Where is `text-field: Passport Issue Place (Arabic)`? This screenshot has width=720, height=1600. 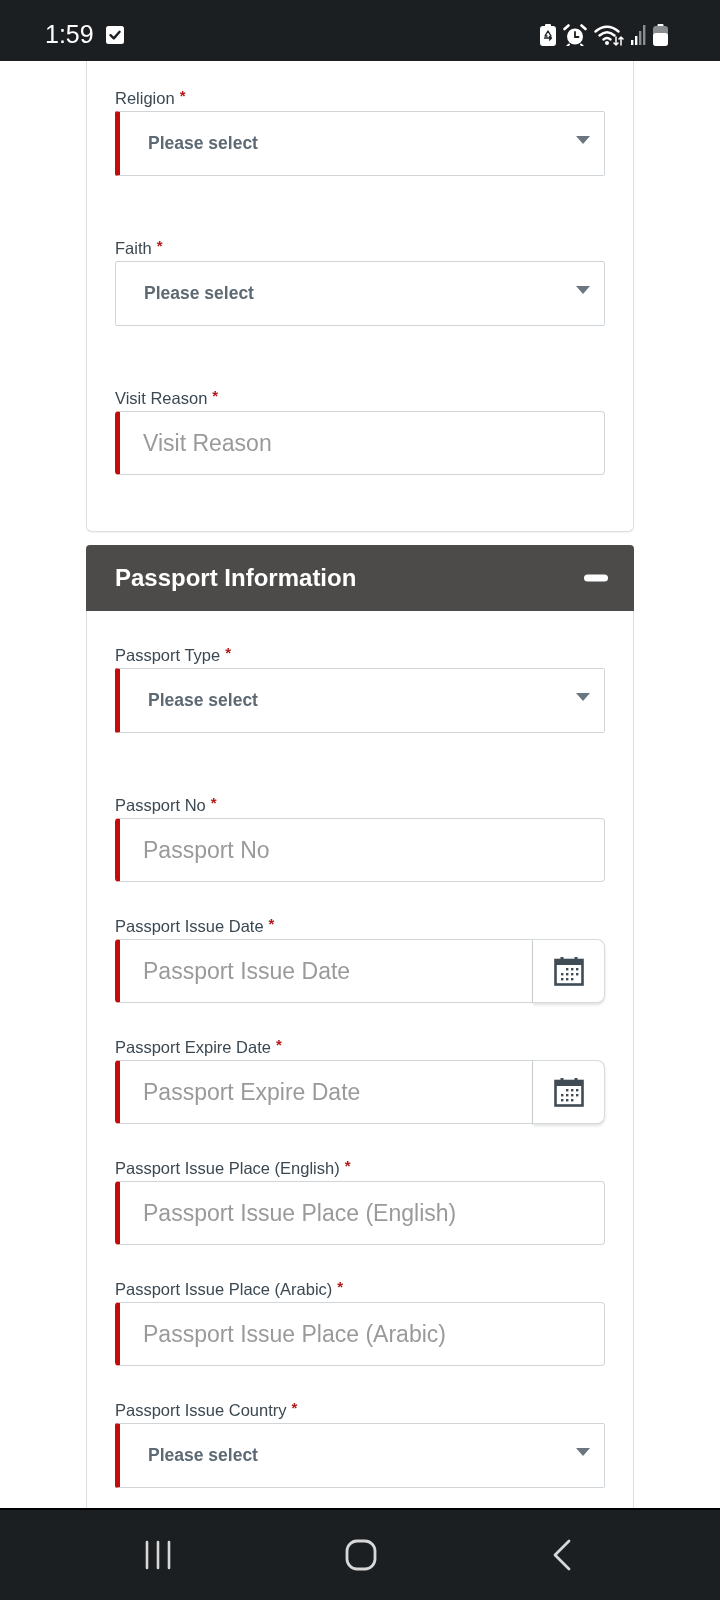
text-field: Passport Issue Place (Arabic) is located at coordinates (360, 1334).